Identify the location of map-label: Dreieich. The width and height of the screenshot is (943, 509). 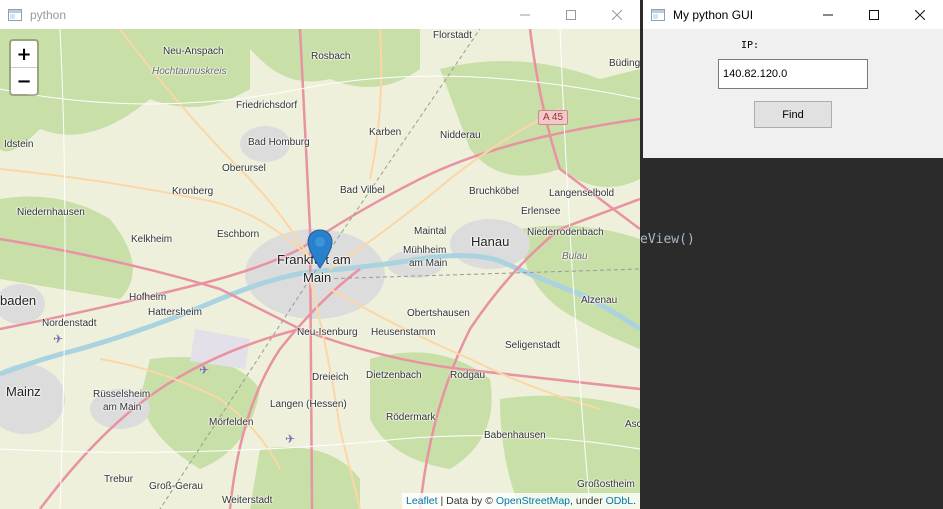
(330, 377).